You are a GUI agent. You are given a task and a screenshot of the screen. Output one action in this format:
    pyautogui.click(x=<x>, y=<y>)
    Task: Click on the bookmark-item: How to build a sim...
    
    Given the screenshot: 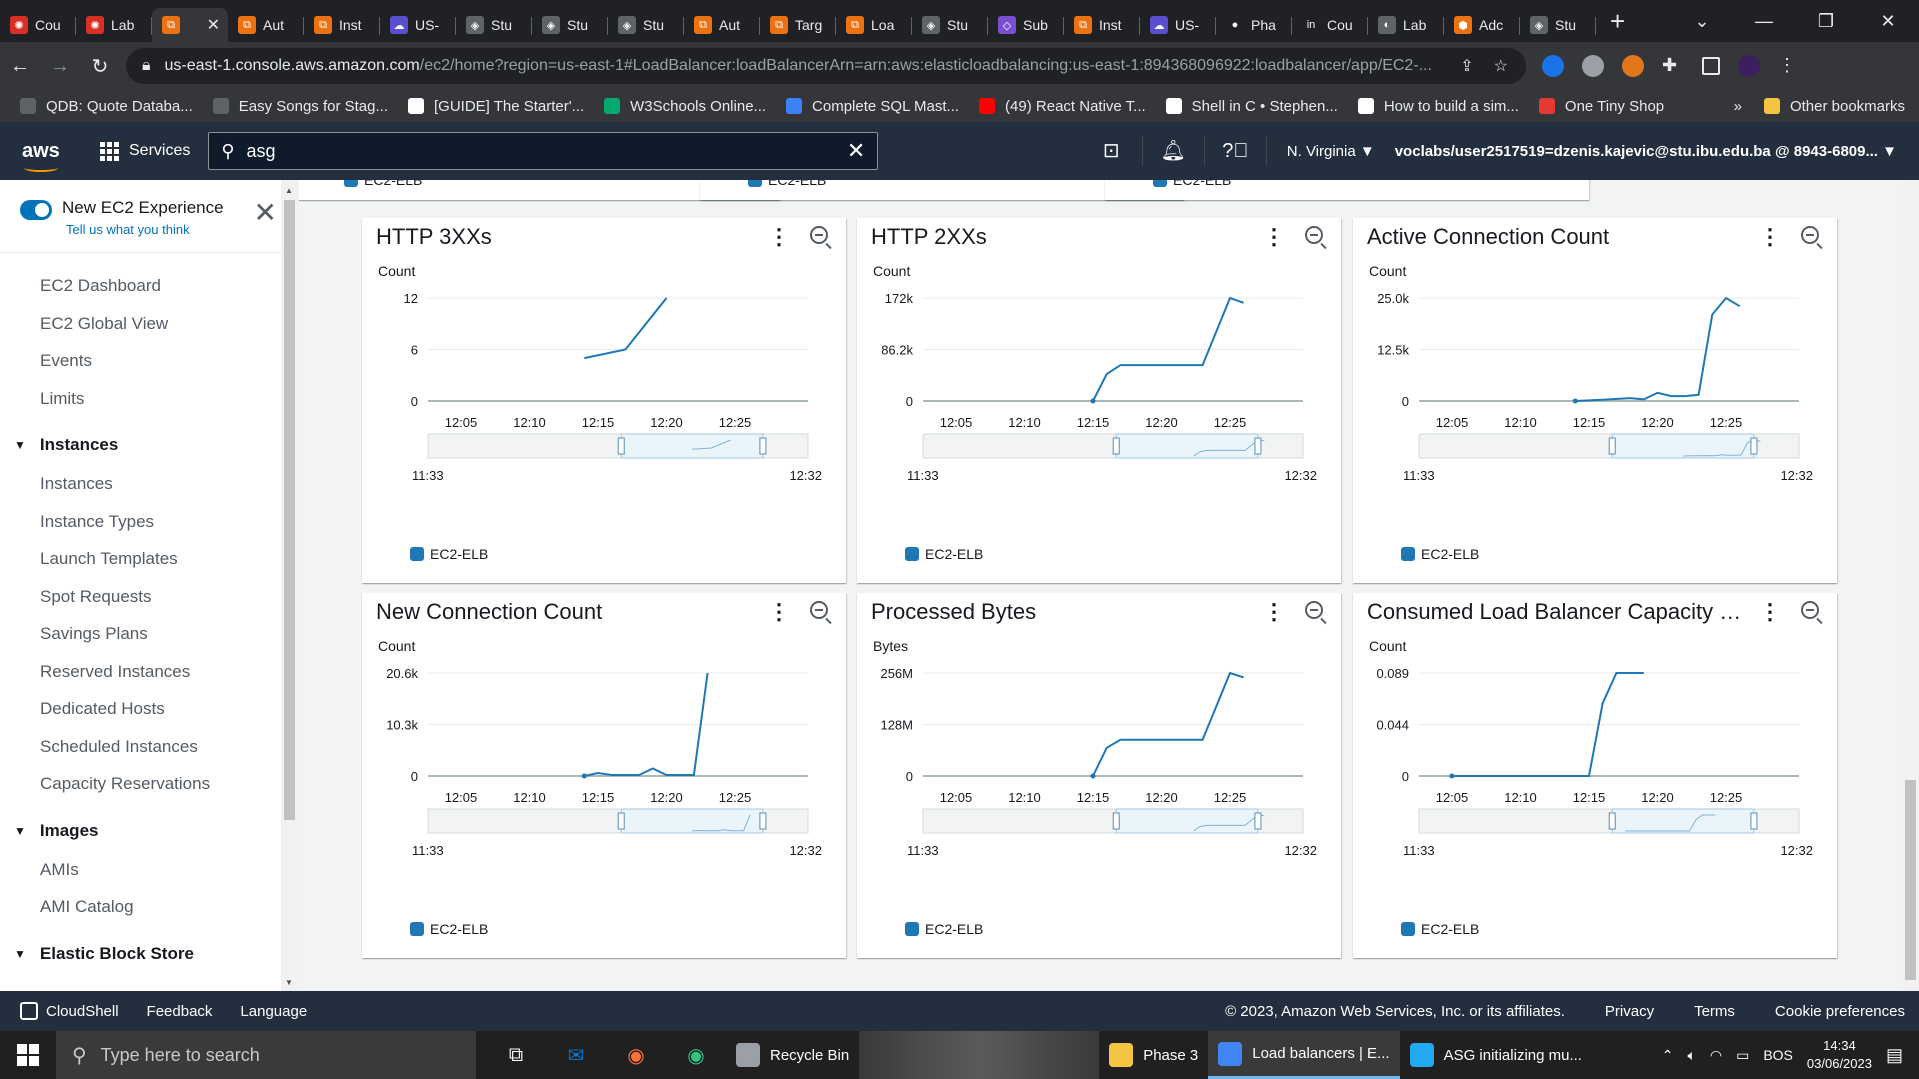 What is the action you would take?
    pyautogui.click(x=1438, y=106)
    